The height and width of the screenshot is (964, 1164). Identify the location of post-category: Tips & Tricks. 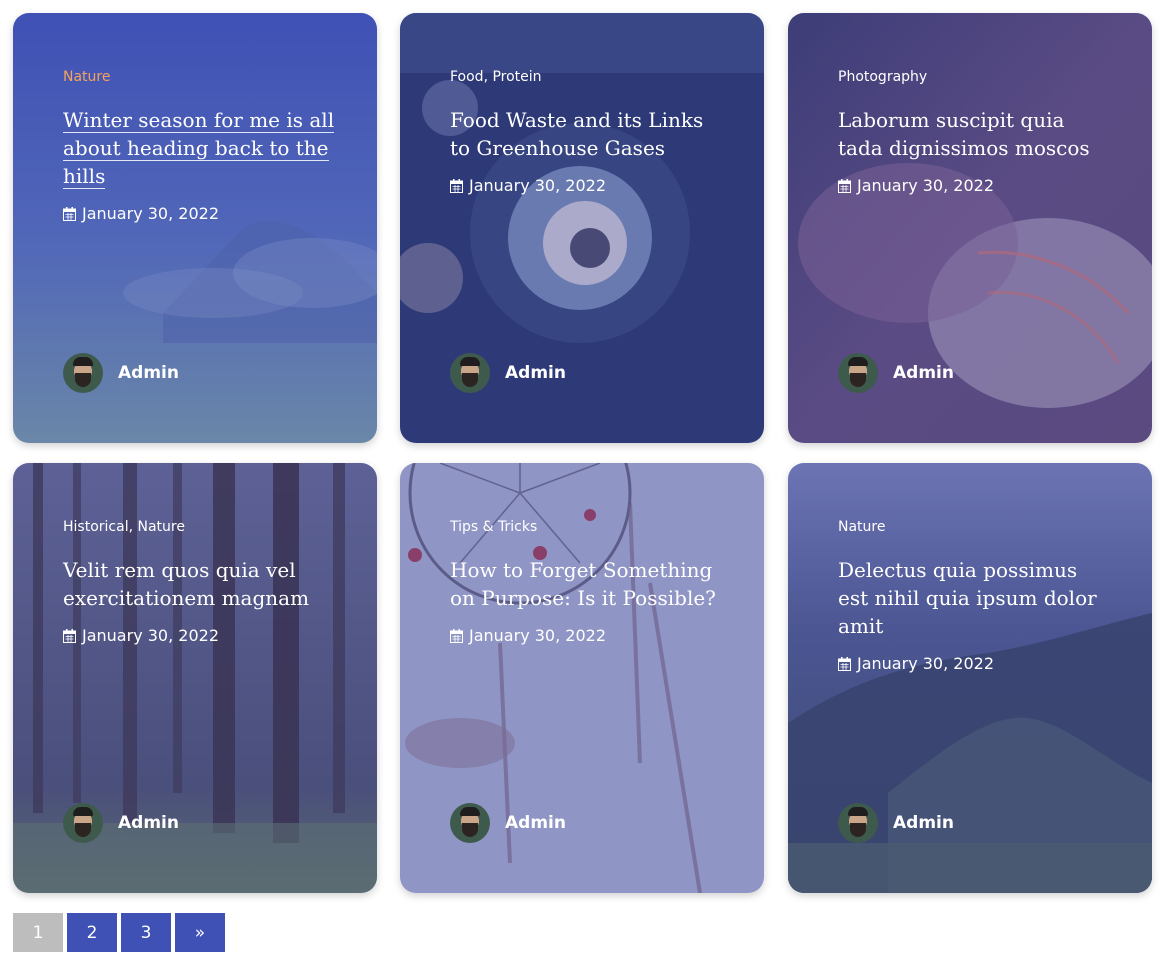
(587, 527).